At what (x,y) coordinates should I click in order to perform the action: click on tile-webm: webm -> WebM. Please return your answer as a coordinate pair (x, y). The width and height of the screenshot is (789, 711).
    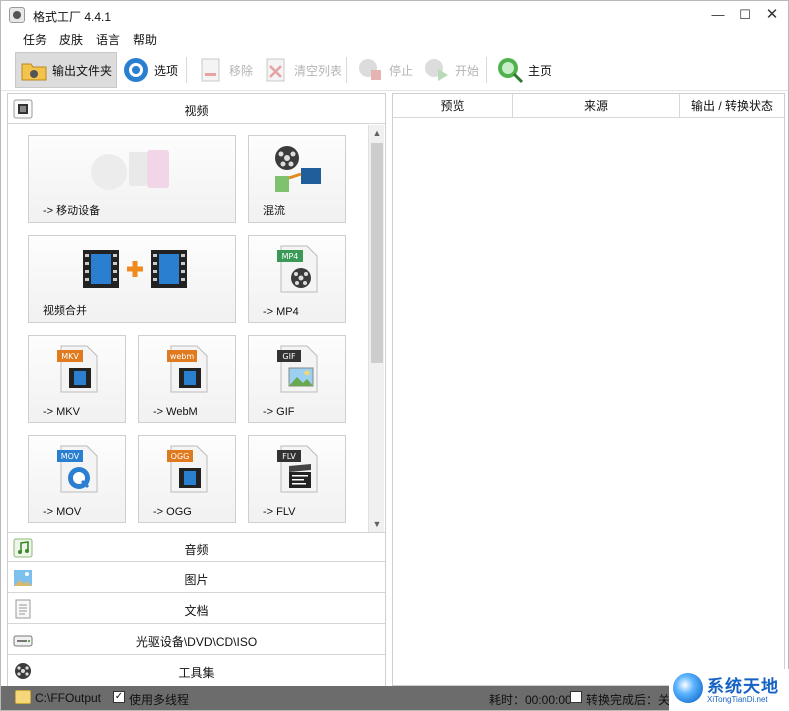
    Looking at the image, I should click on (187, 379).